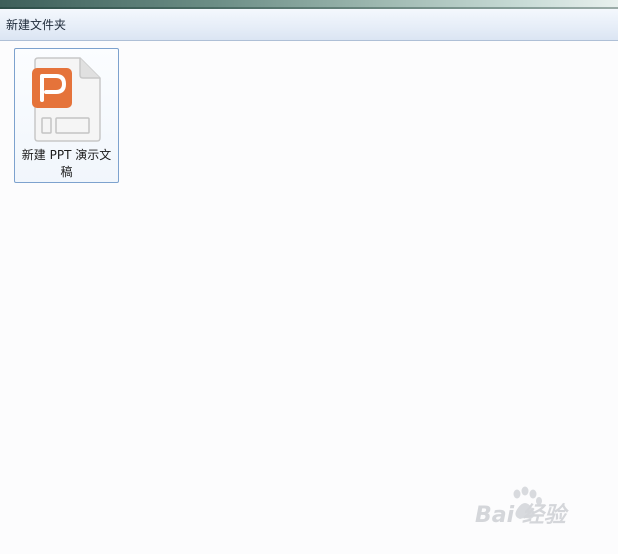  What do you see at coordinates (66, 99) in the screenshot?
I see `ppt-document-icon` at bounding box center [66, 99].